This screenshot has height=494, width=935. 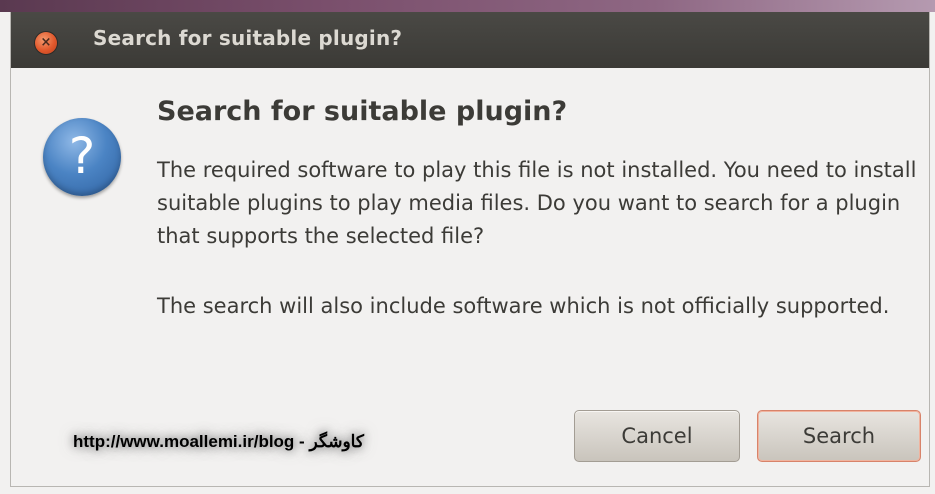 What do you see at coordinates (467, 6) in the screenshot?
I see `desktop-top-strip` at bounding box center [467, 6].